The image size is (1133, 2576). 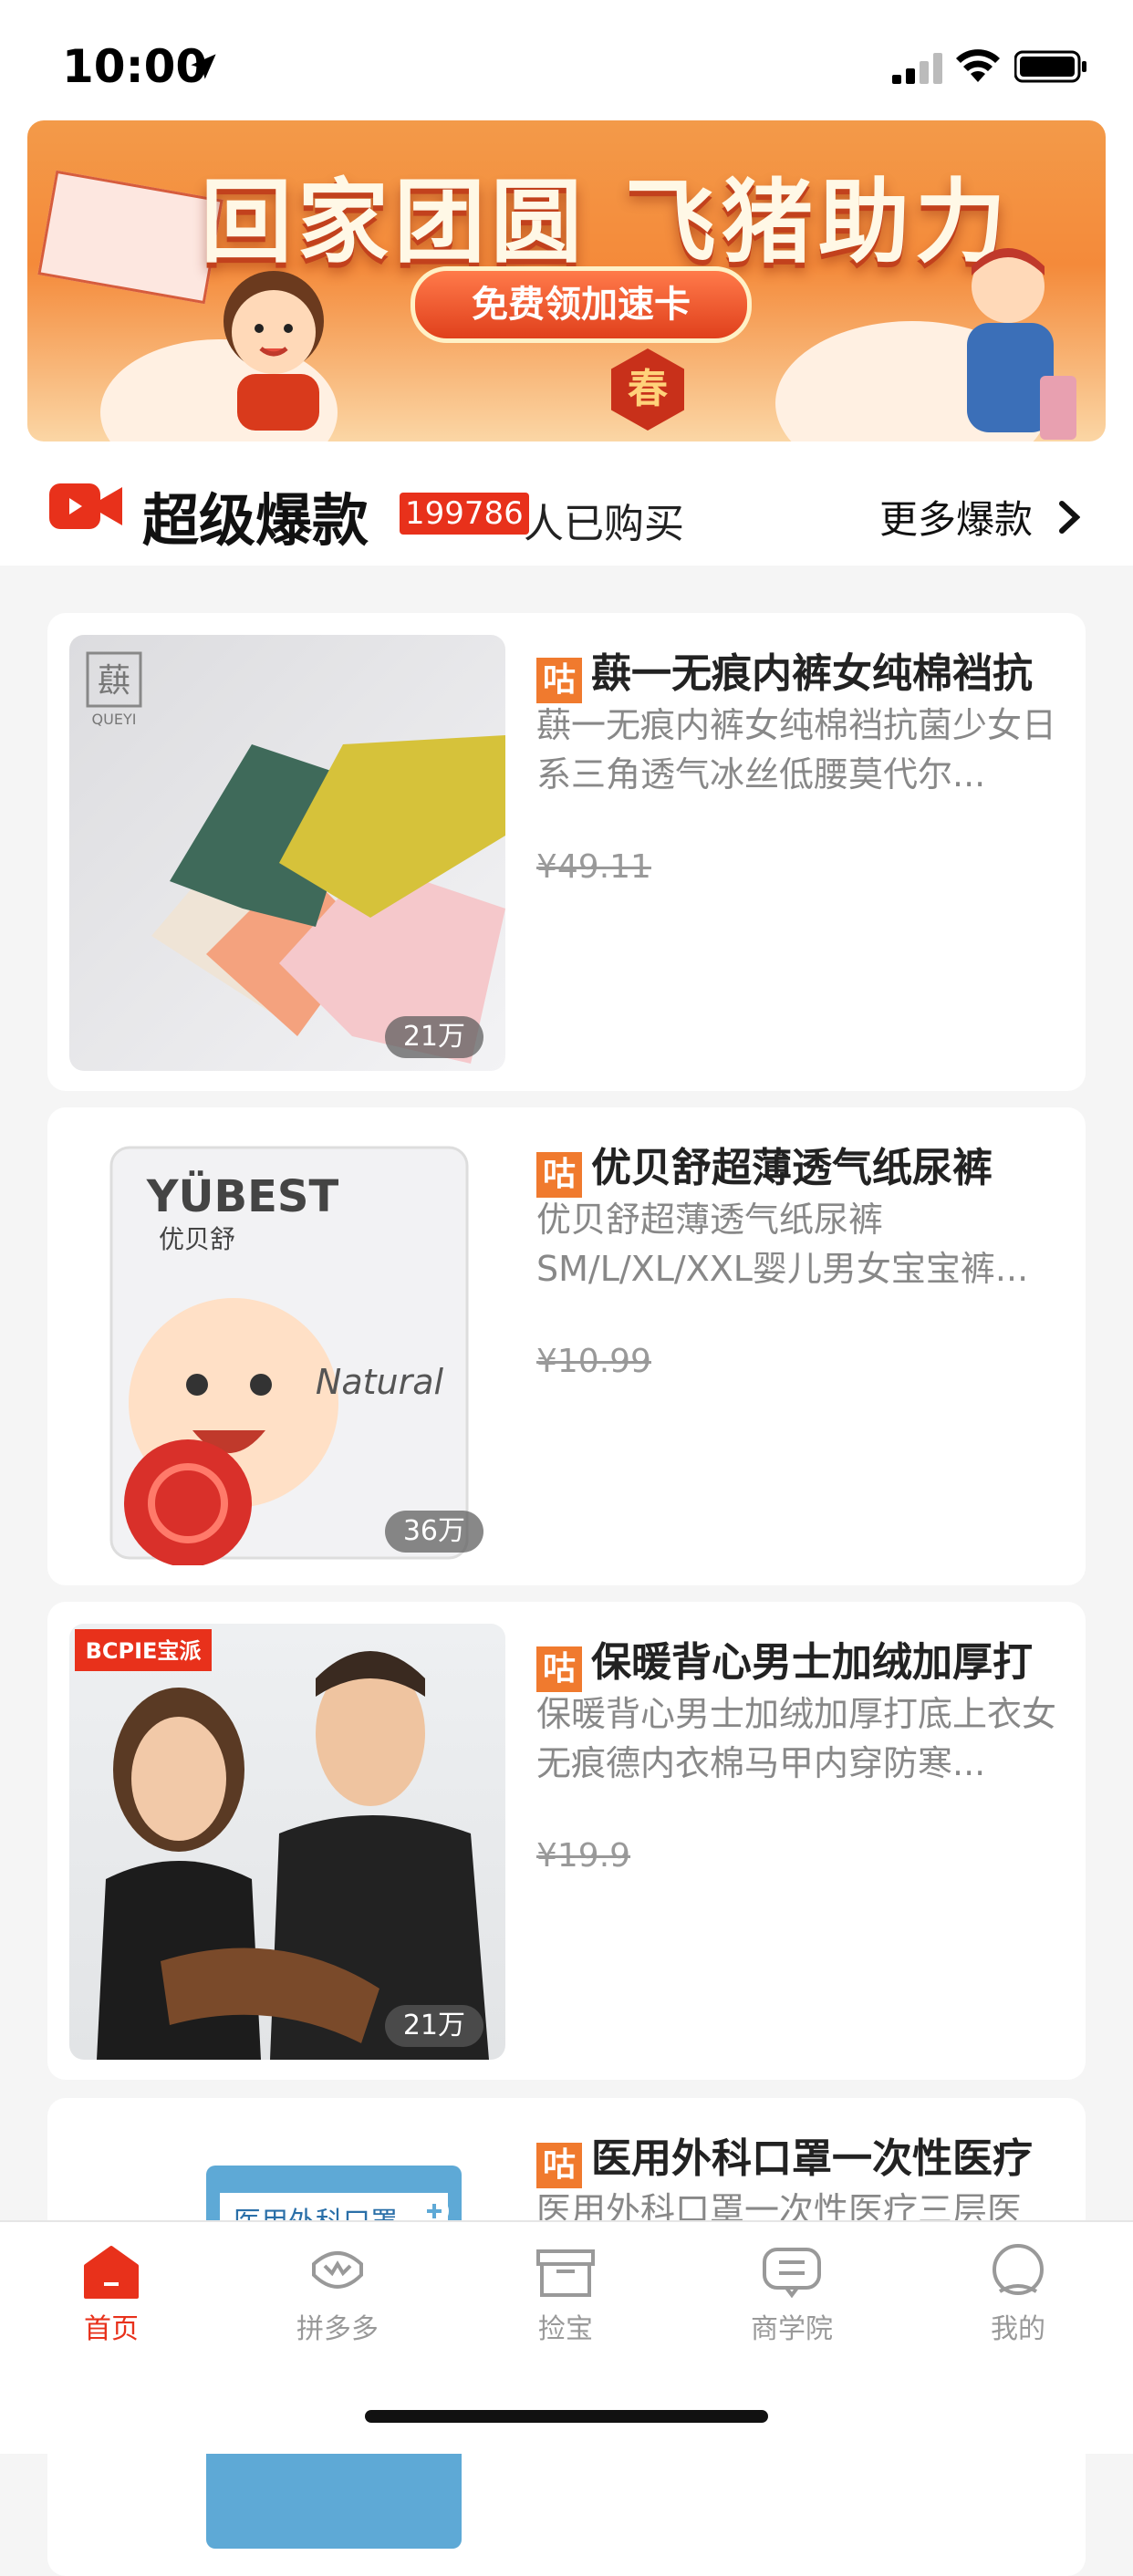 What do you see at coordinates (112, 2272) in the screenshot?
I see `home-icon` at bounding box center [112, 2272].